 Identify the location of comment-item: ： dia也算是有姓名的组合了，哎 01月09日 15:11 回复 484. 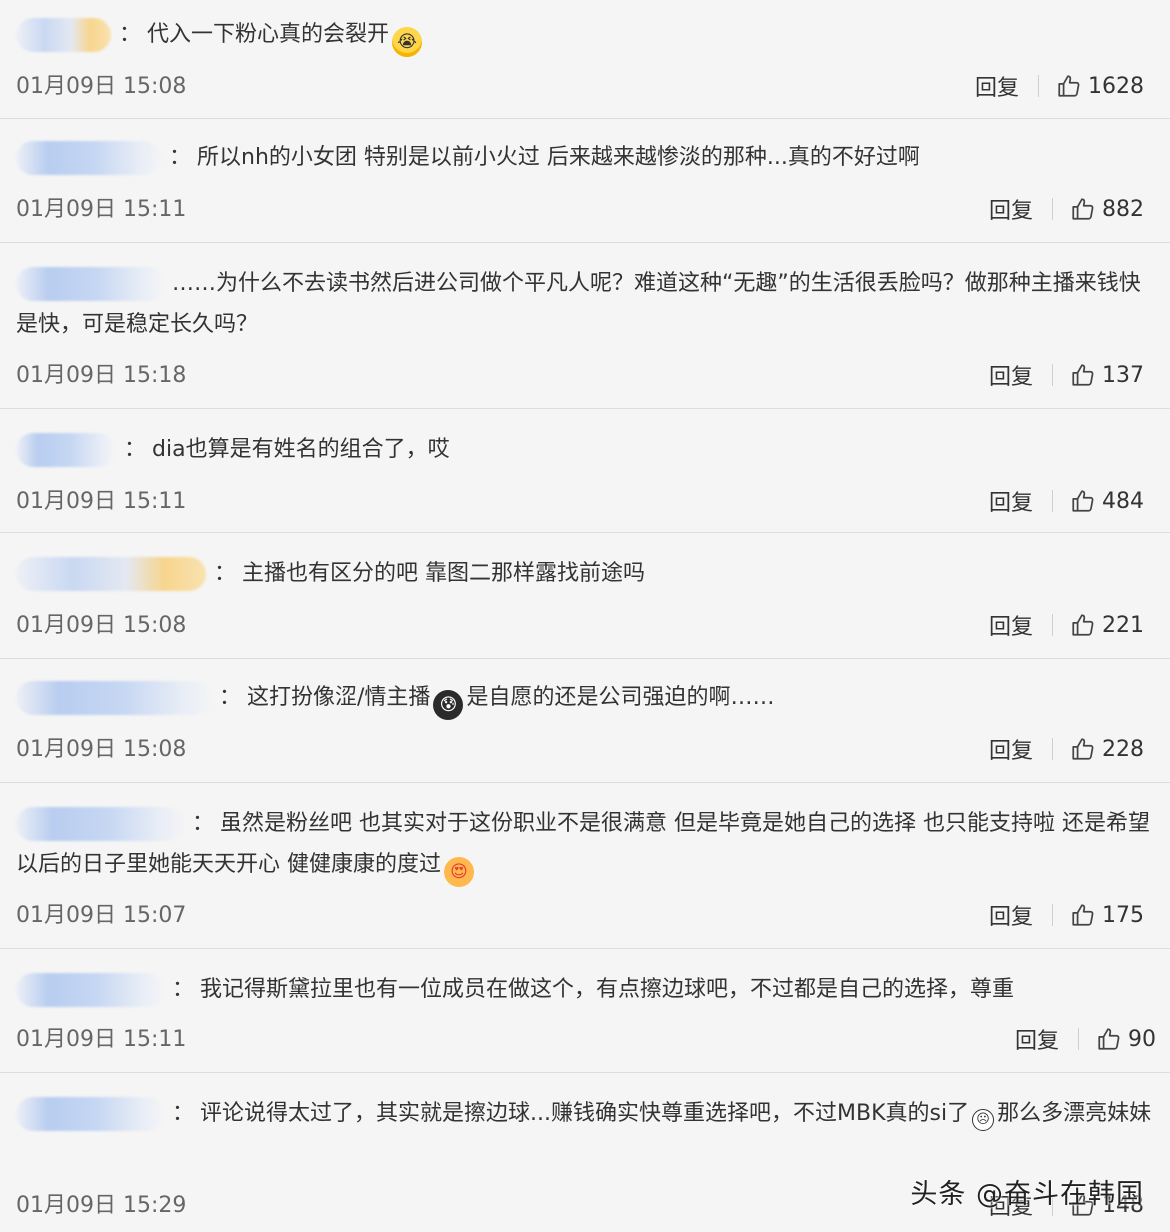
(585, 471).